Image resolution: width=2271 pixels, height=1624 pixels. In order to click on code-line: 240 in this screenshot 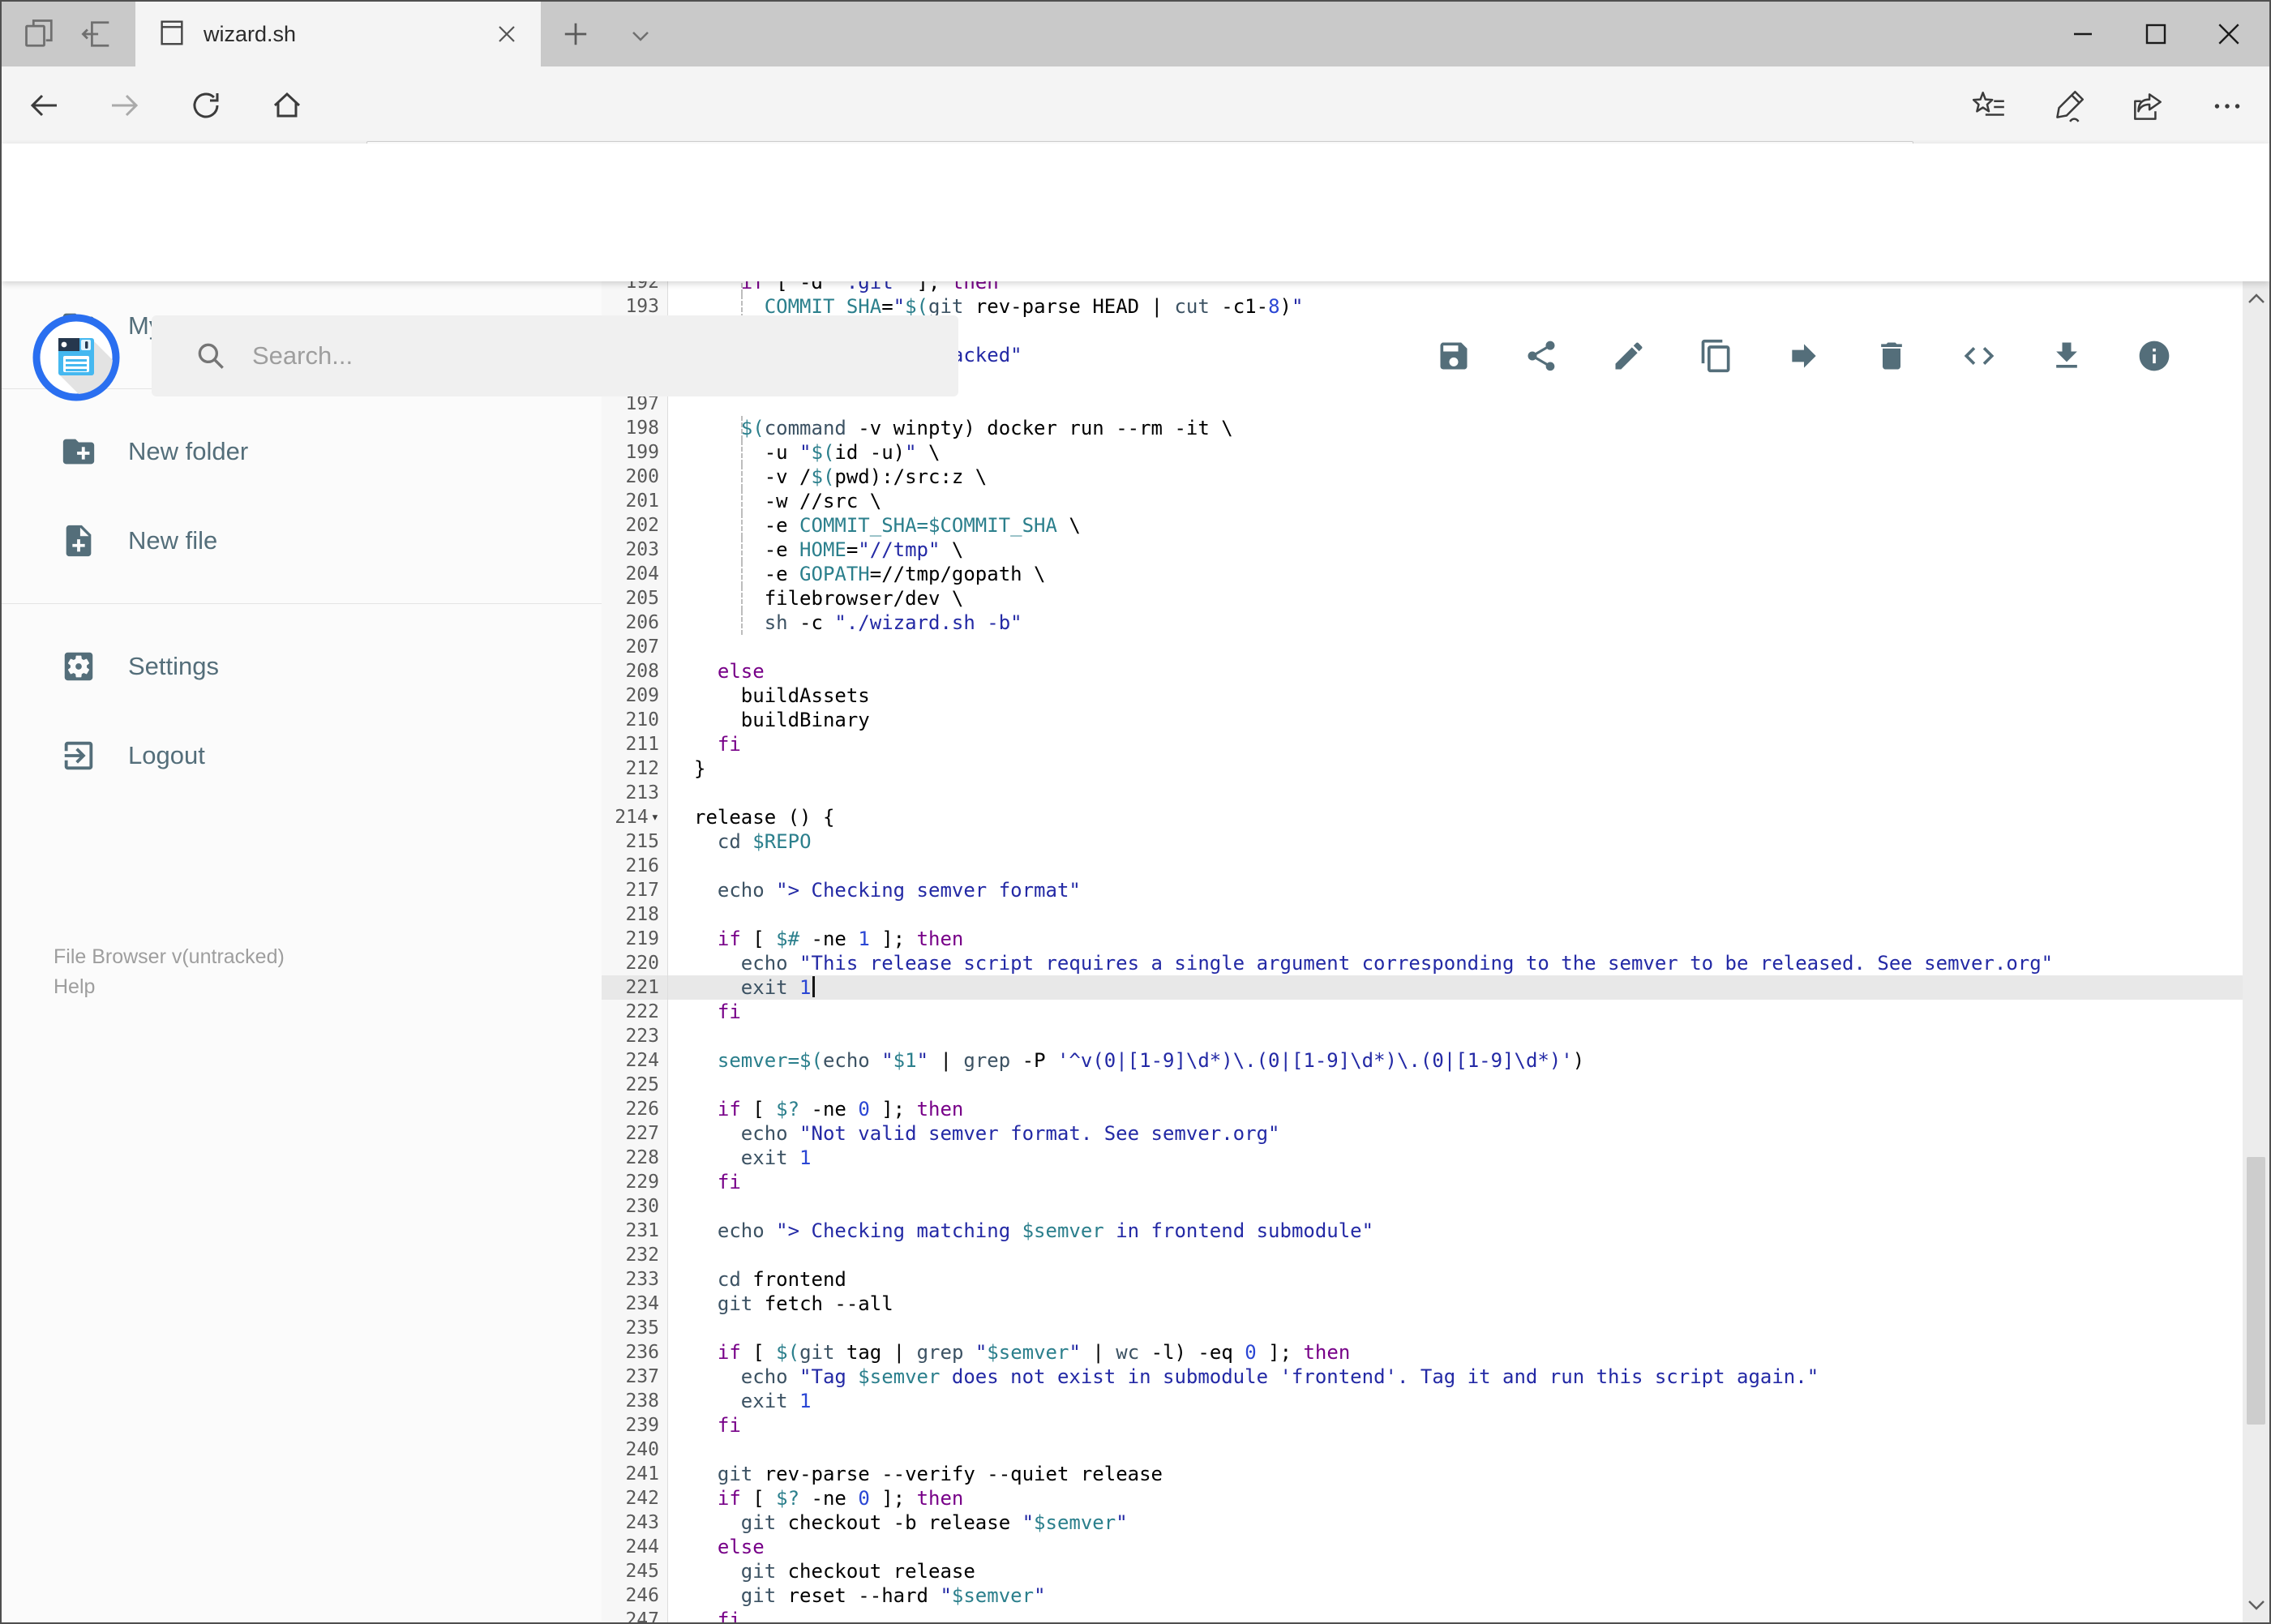, I will do `click(1422, 1450)`.